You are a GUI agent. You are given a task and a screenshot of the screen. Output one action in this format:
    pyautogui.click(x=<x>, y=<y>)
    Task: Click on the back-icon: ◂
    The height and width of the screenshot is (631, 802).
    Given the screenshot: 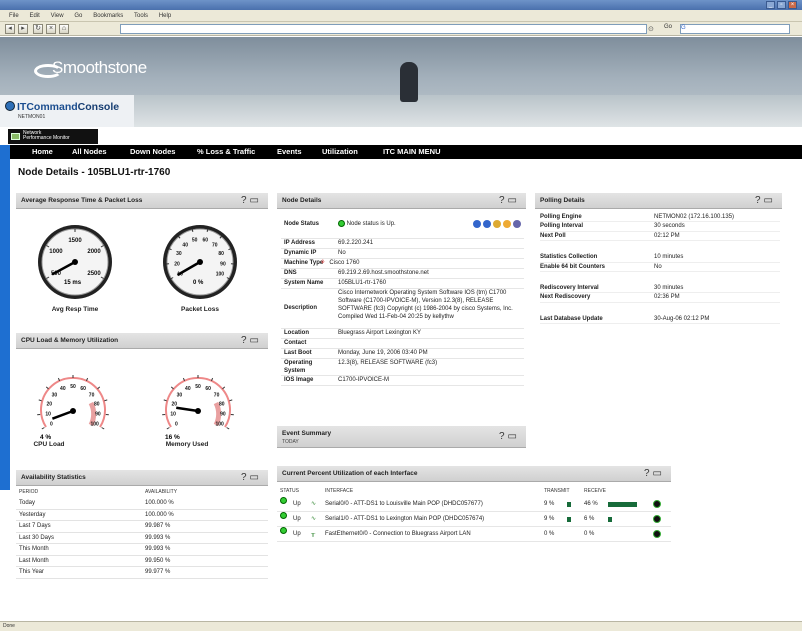 What is the action you would take?
    pyautogui.click(x=10, y=29)
    